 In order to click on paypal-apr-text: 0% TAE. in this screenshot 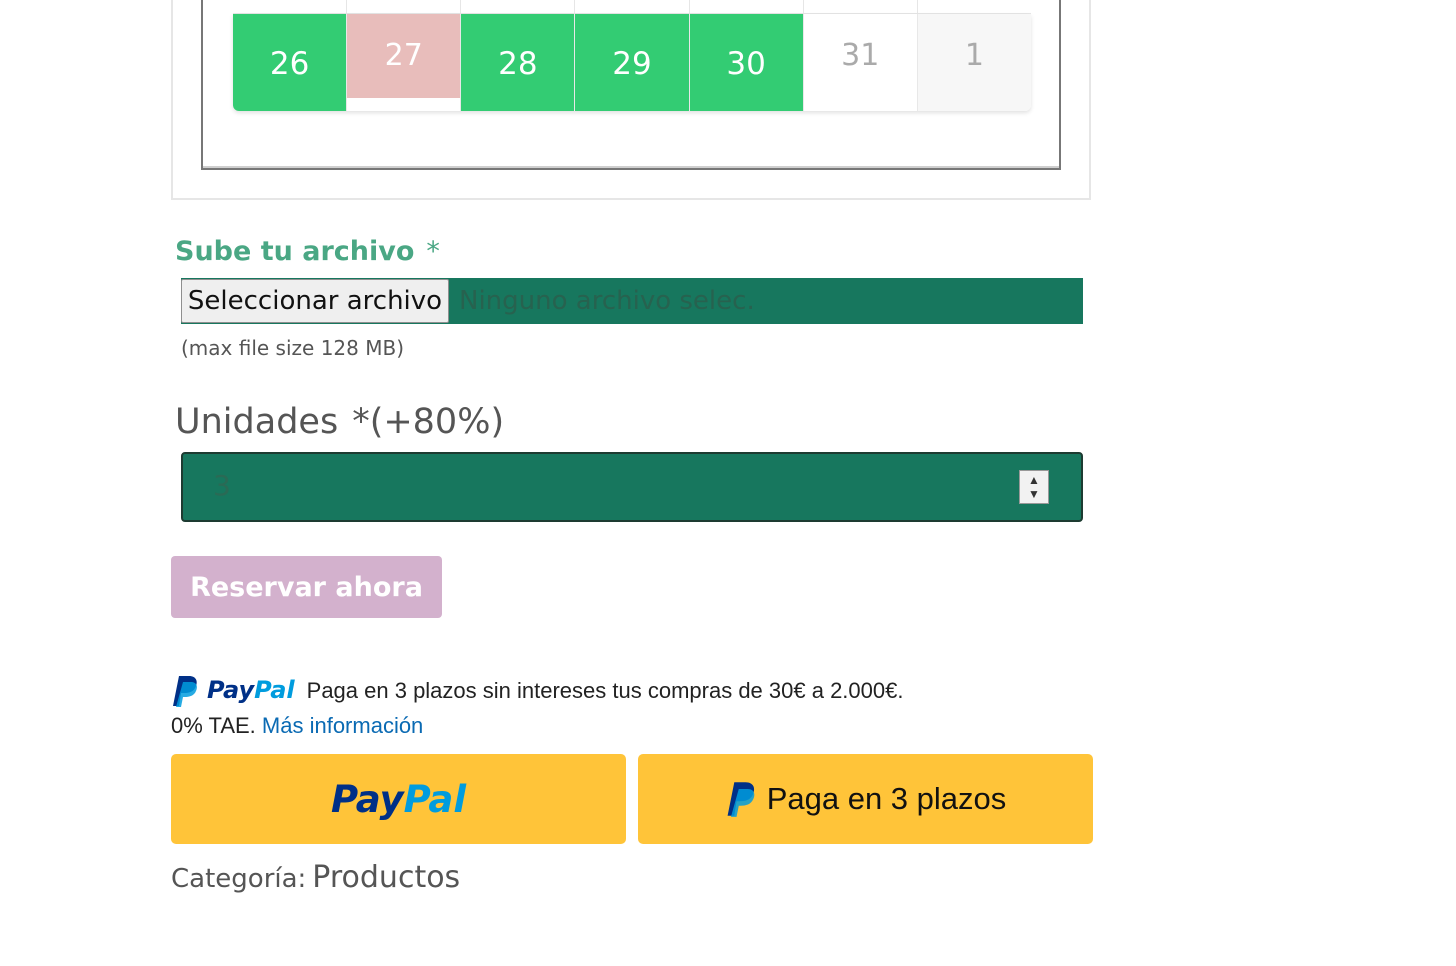, I will do `click(213, 725)`.